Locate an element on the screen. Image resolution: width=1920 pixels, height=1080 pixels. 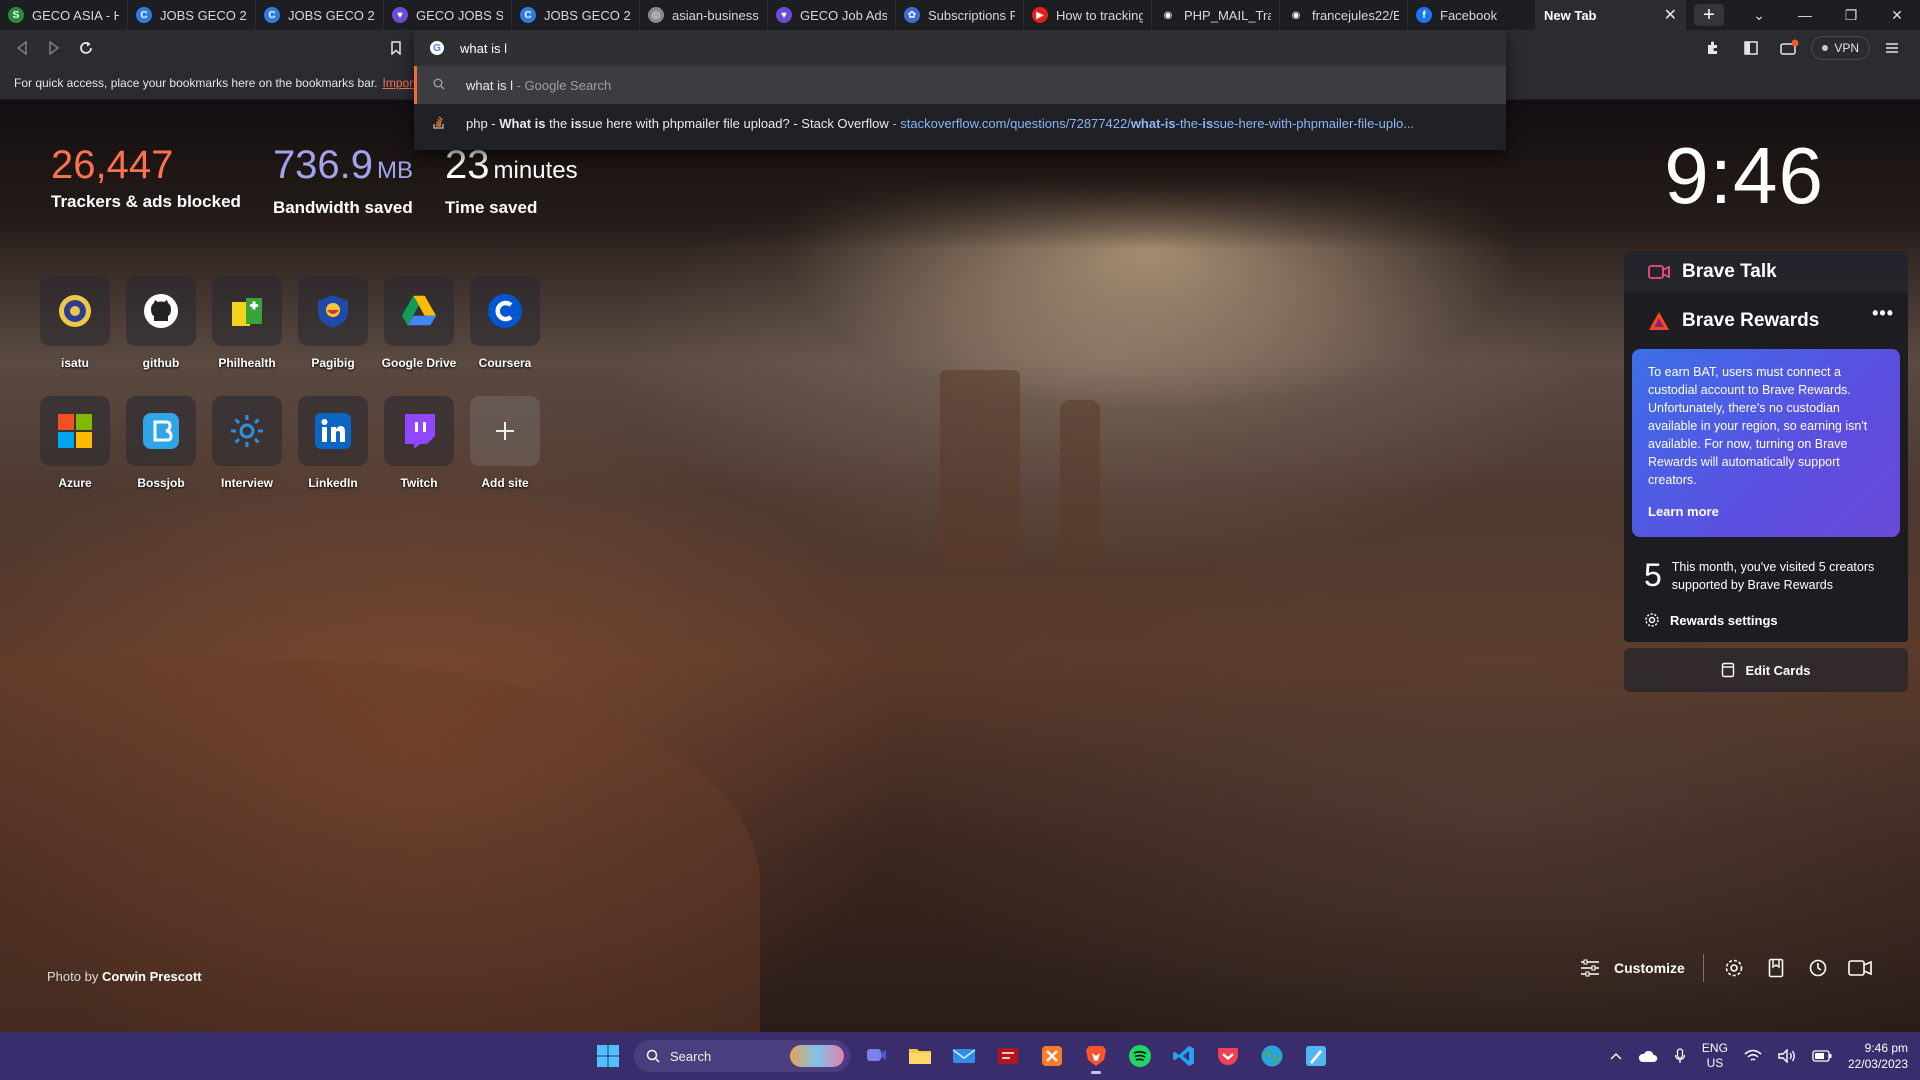
top-site-coursera: Coursera is located at coordinates (505, 323).